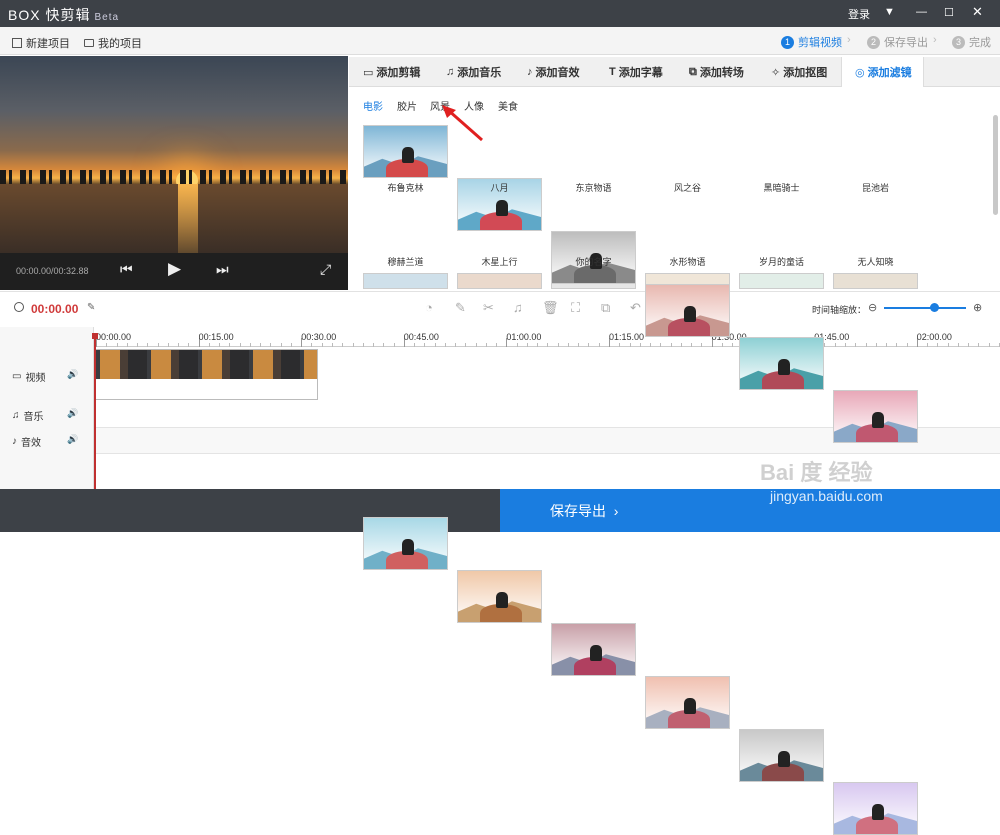 The height and width of the screenshot is (835, 1000). What do you see at coordinates (716, 72) in the screenshot?
I see `tab-add-transition: ⧉ 添加转场` at bounding box center [716, 72].